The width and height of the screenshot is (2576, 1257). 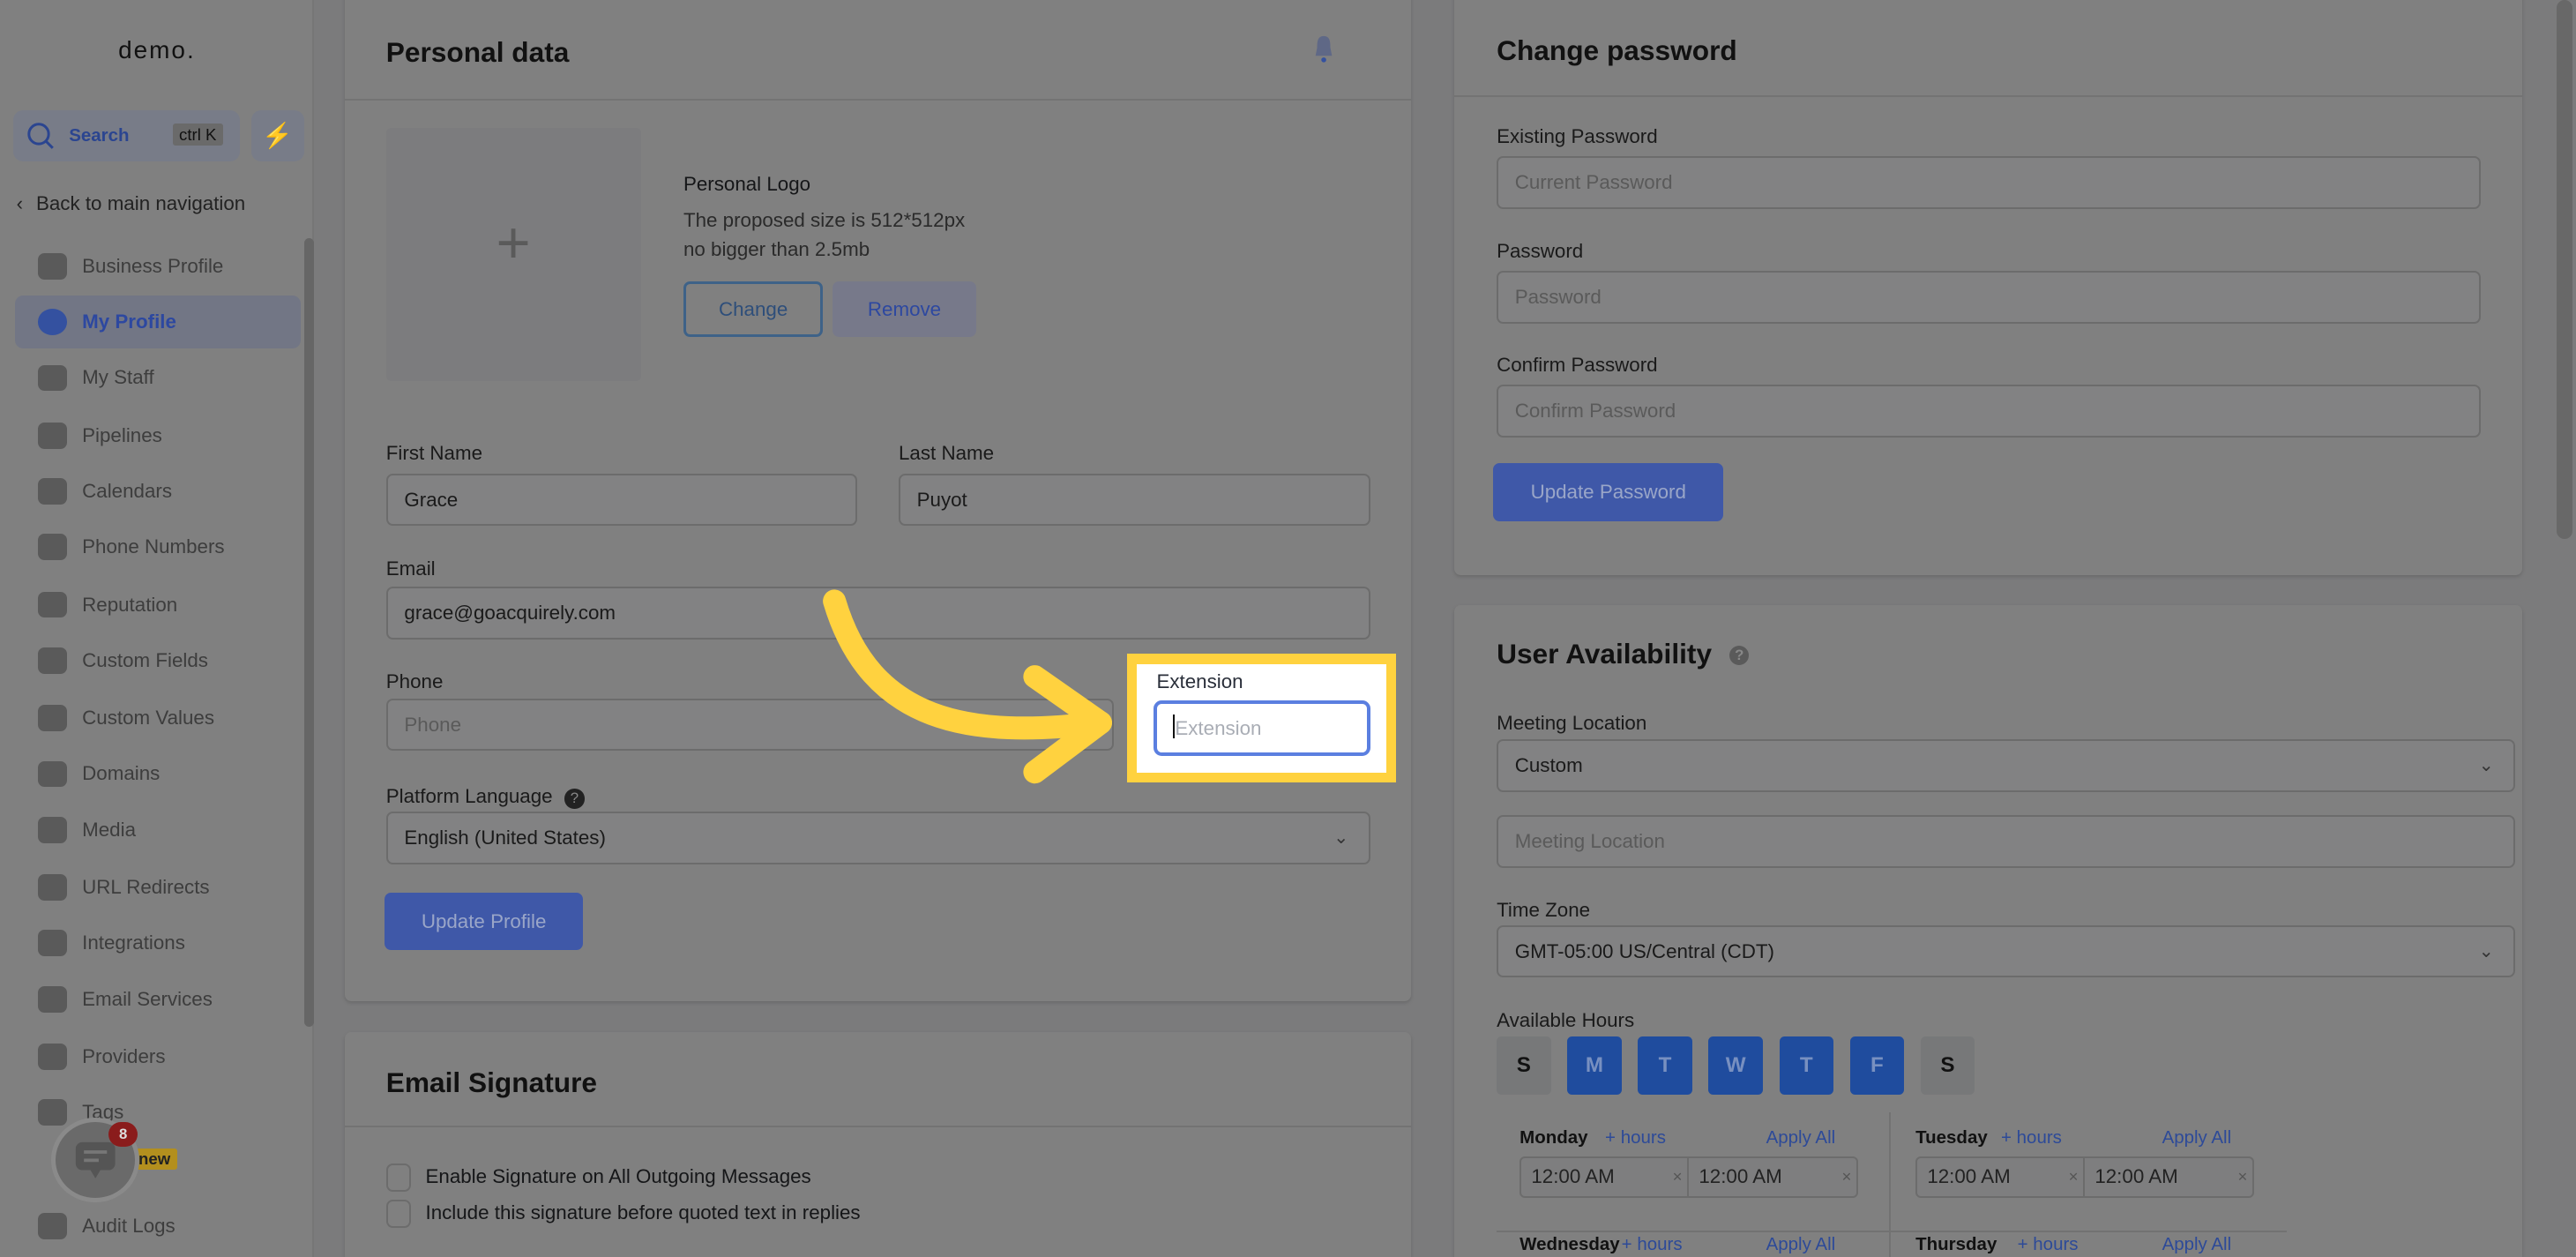 I want to click on sidebar-item-label: URL Redirects, so click(x=146, y=887).